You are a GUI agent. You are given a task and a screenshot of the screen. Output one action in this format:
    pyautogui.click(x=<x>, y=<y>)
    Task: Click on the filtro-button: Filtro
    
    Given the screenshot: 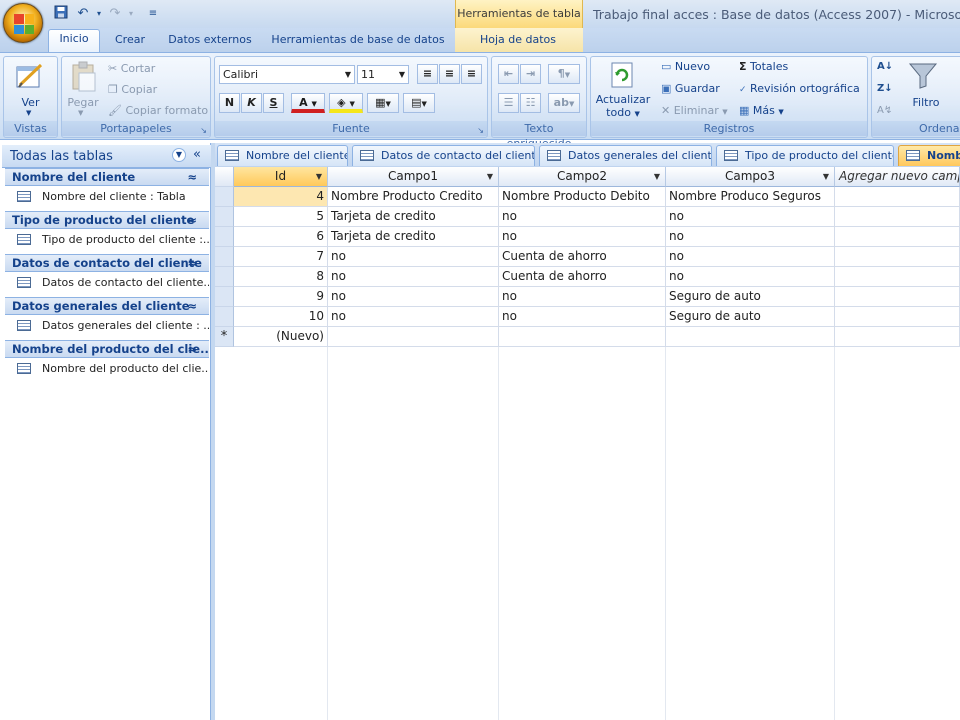 What is the action you would take?
    pyautogui.click(x=926, y=103)
    